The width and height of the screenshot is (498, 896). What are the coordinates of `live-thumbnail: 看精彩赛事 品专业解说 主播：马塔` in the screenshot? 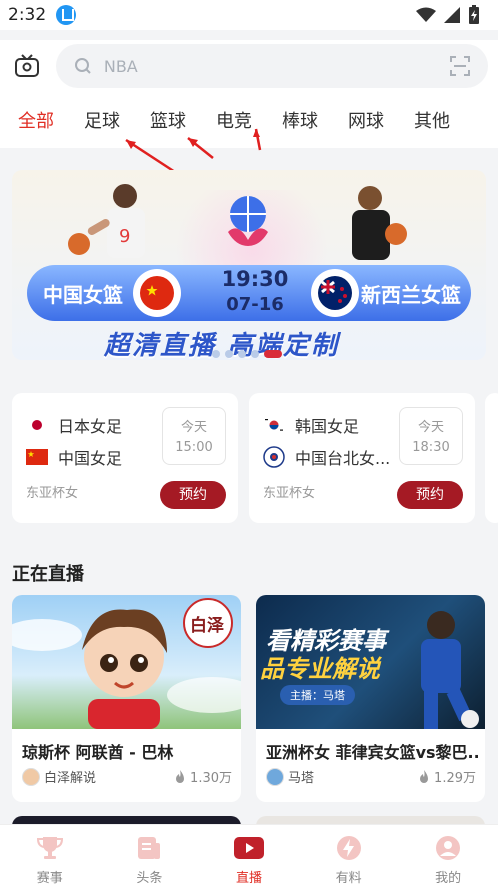 It's located at (370, 662).